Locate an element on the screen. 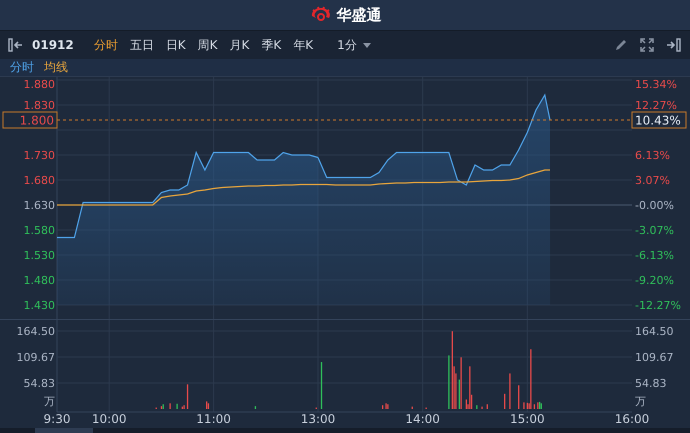 The image size is (690, 433). current-change-label: 10.43% is located at coordinates (659, 120).